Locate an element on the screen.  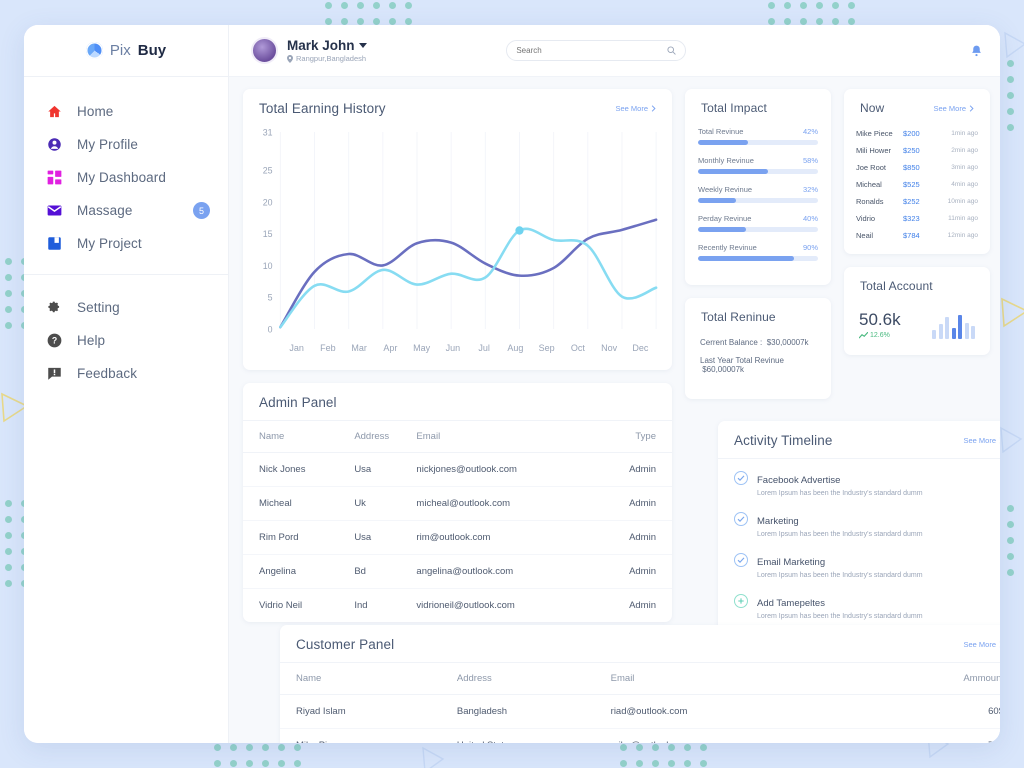
list-item: Mili Hower $250 2min ago is located at coordinates (917, 150).